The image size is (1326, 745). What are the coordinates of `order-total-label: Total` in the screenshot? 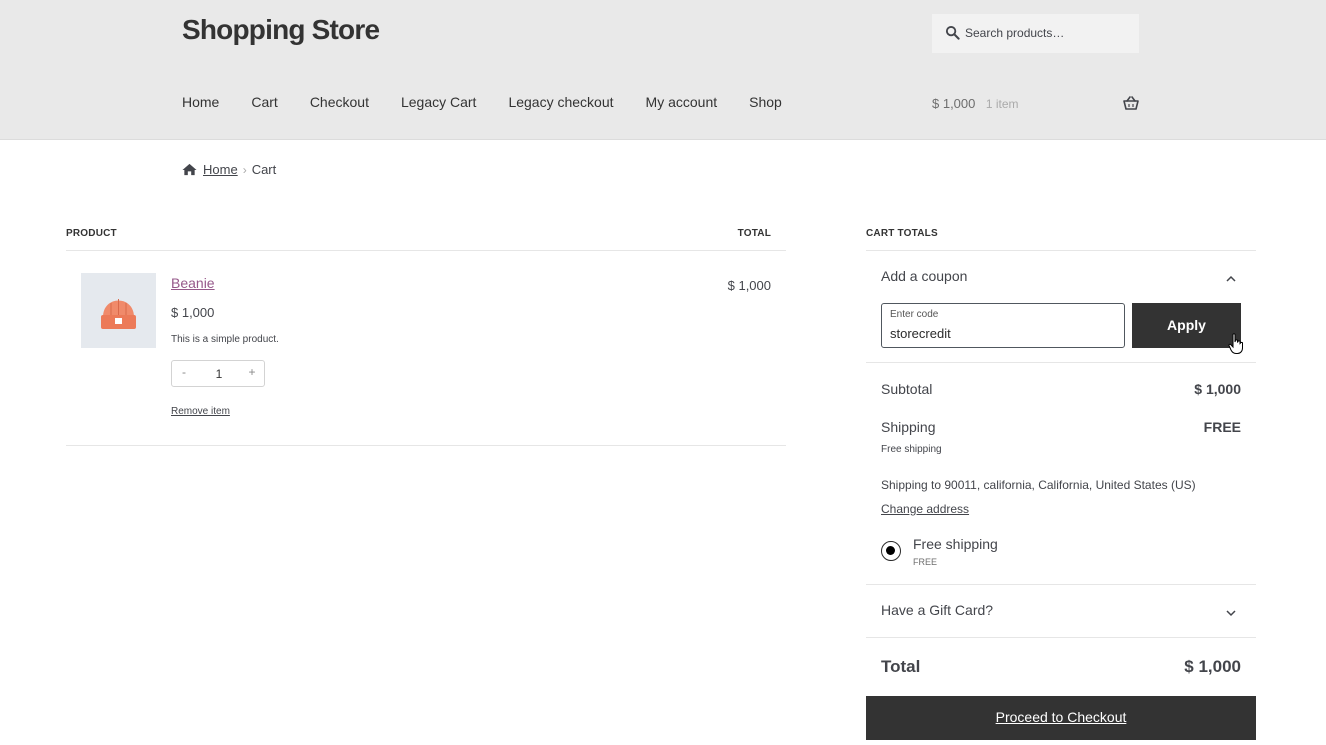 It's located at (901, 666).